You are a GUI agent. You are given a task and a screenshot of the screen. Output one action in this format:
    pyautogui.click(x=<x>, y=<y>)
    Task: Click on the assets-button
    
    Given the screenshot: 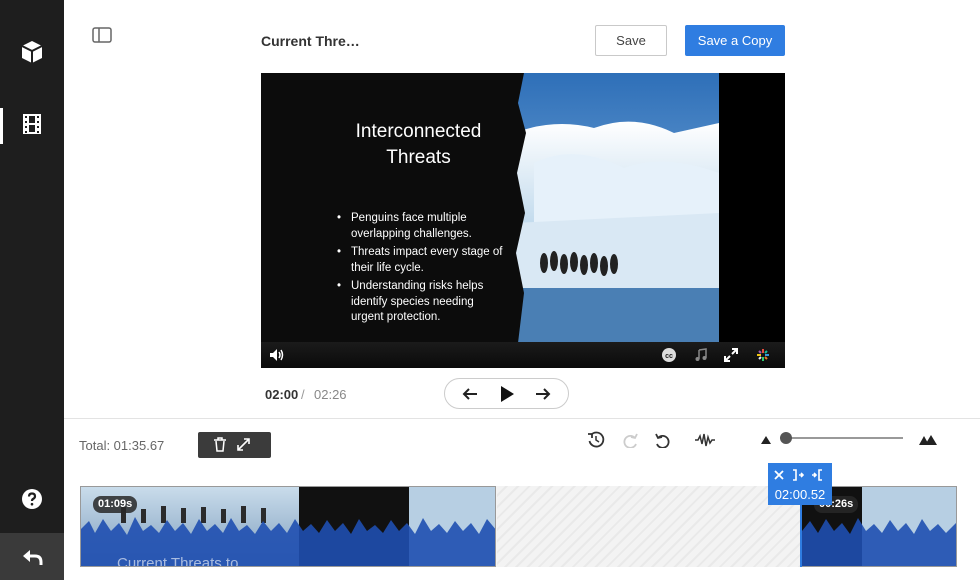 What is the action you would take?
    pyautogui.click(x=32, y=52)
    